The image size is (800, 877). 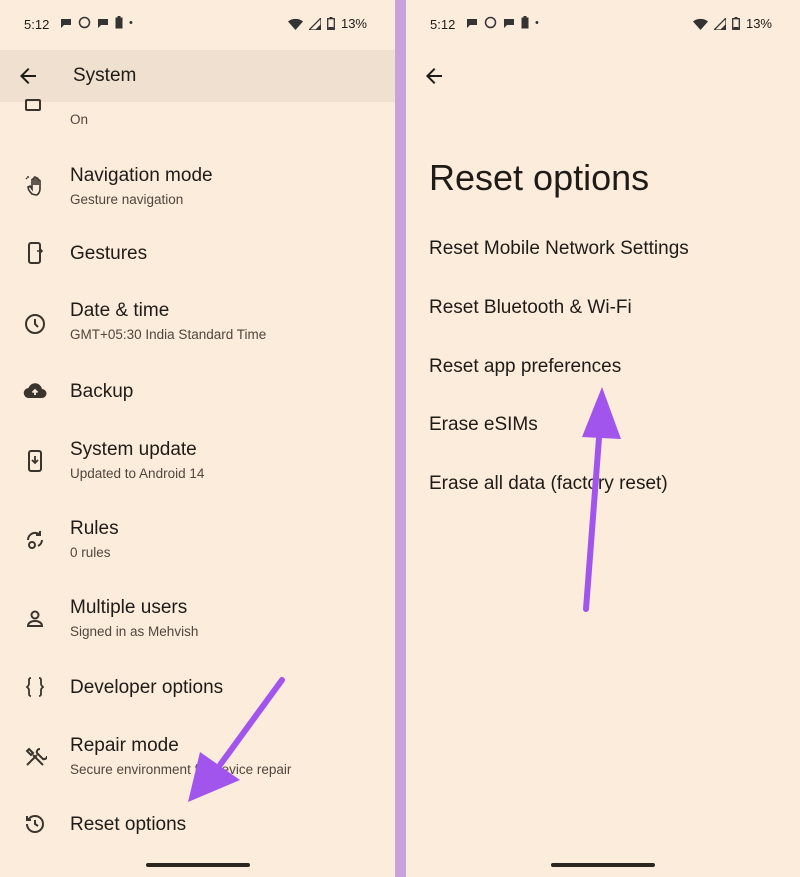 I want to click on settings-item-title: Date & time, so click(x=120, y=310).